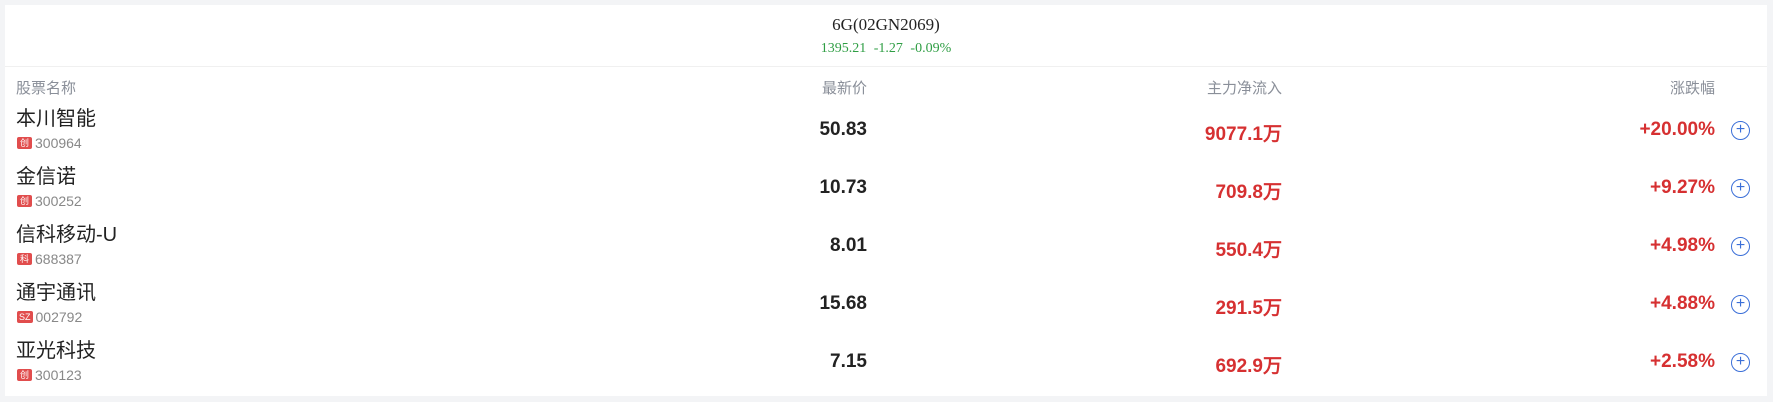 This screenshot has width=1773, height=402. What do you see at coordinates (1682, 361) in the screenshot?
I see `stock-change-pct: +2.58%` at bounding box center [1682, 361].